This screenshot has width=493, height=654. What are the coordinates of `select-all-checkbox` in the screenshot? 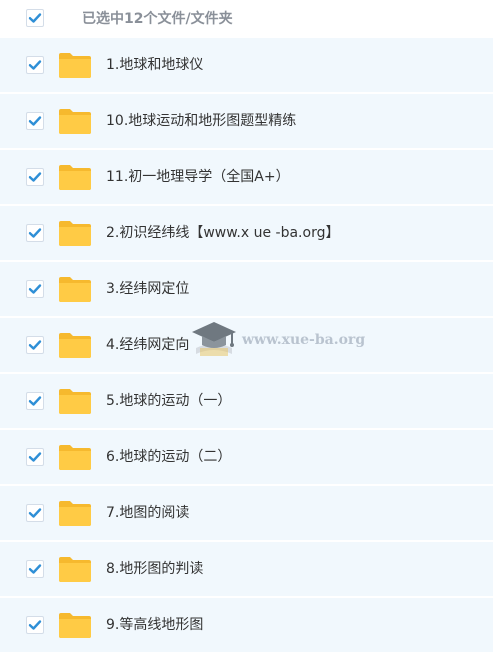 It's located at (35, 18).